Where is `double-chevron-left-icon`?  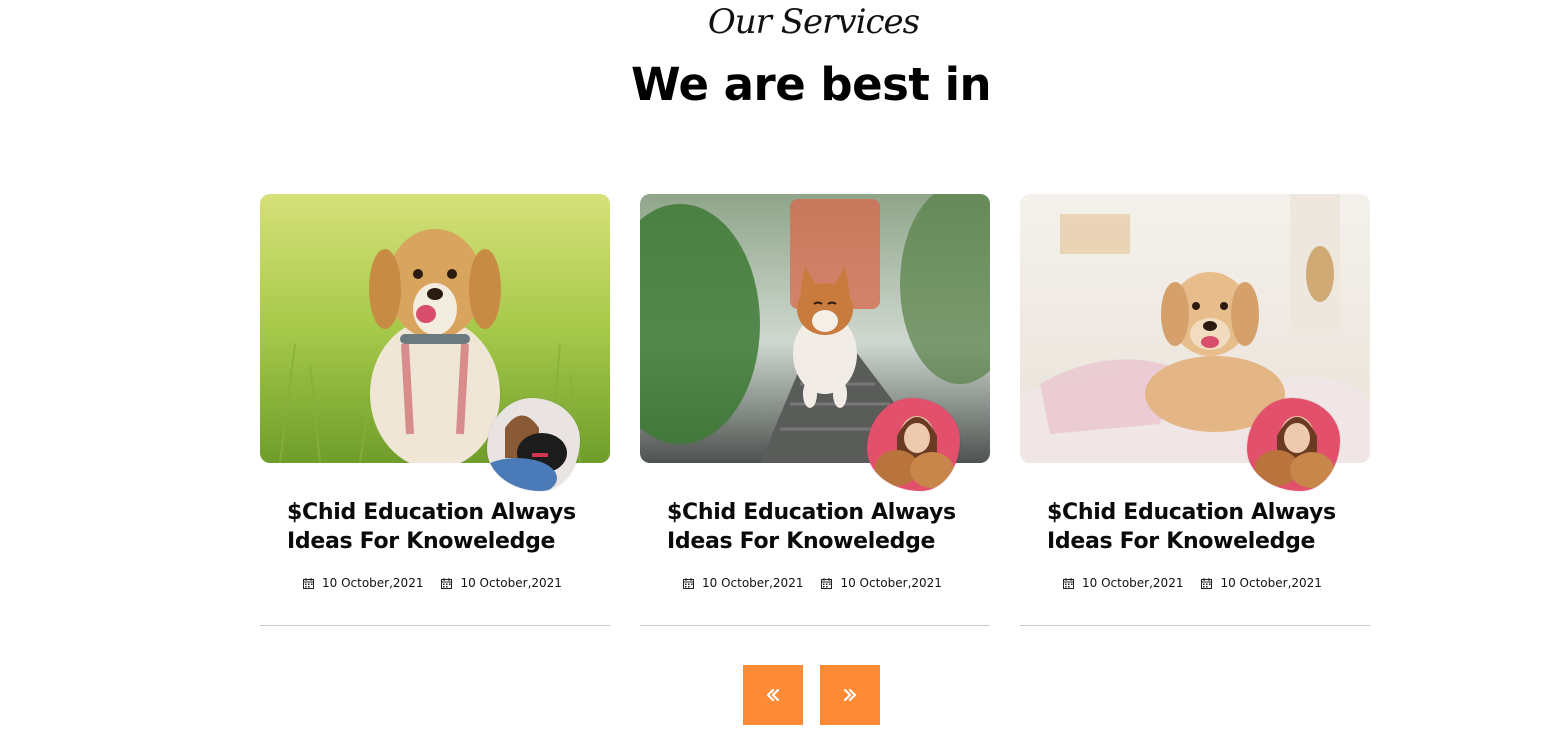 double-chevron-left-icon is located at coordinates (773, 695).